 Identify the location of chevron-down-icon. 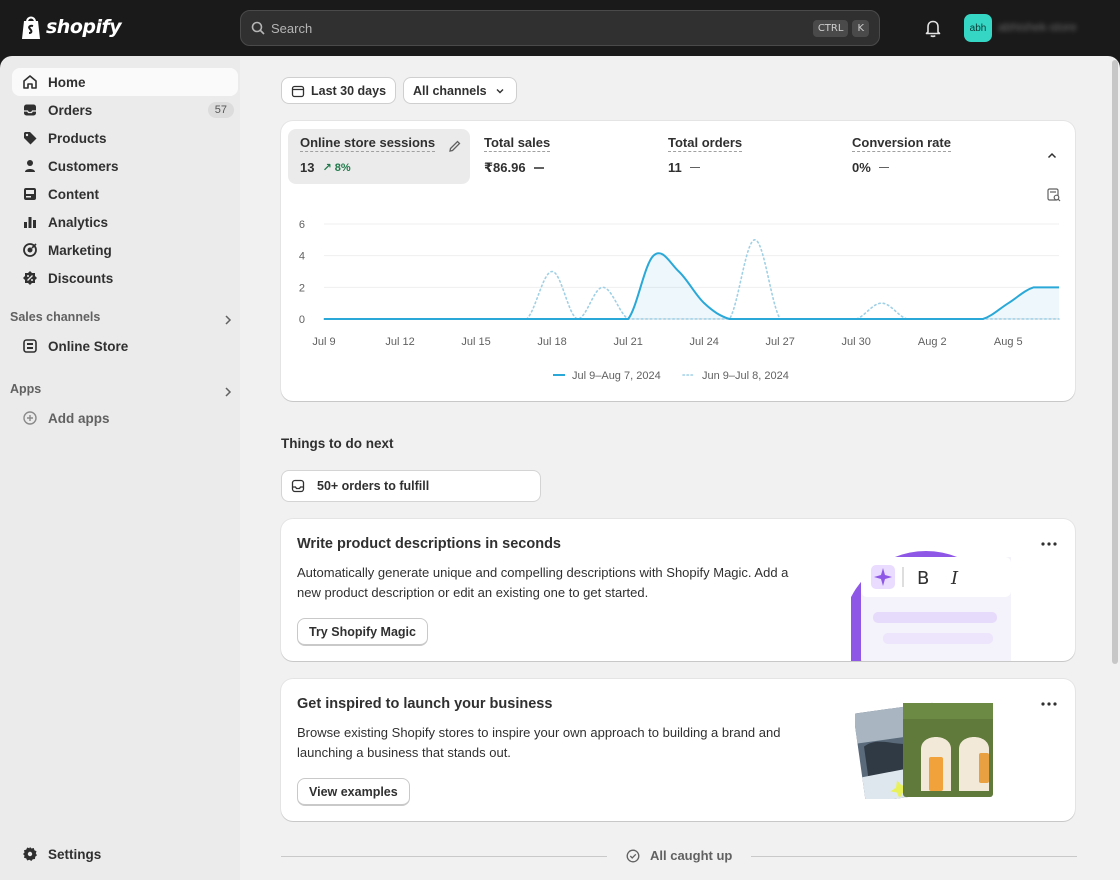
(500, 90).